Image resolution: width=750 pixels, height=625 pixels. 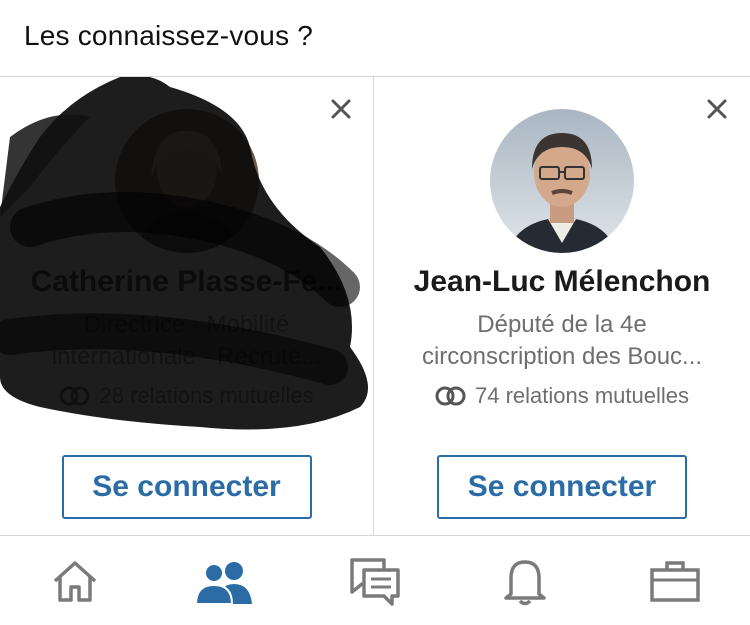 What do you see at coordinates (562, 324) in the screenshot?
I see `headline-line: Député de la 4e` at bounding box center [562, 324].